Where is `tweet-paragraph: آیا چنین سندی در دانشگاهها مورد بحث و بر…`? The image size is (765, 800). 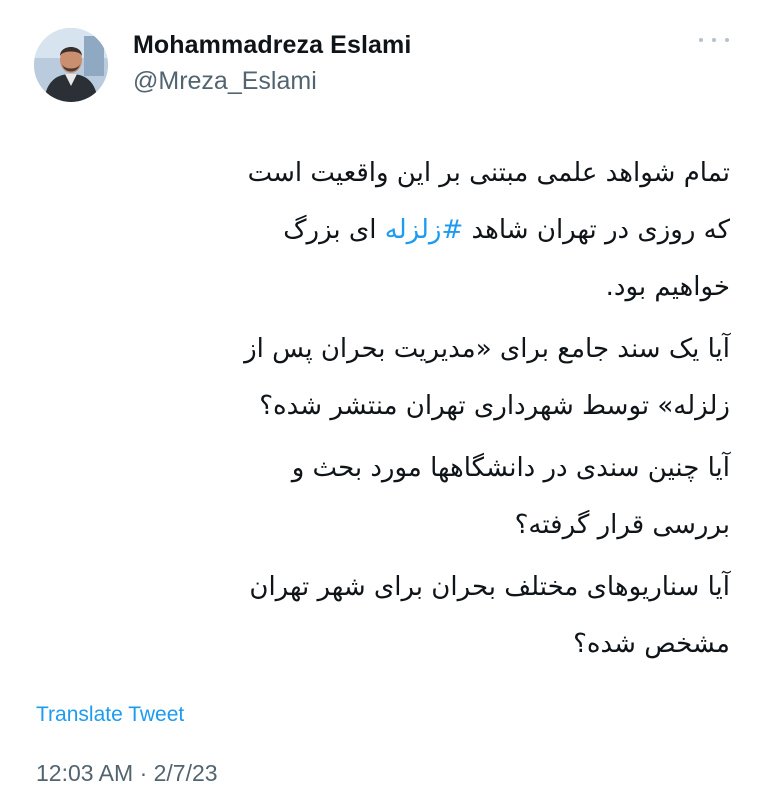 tweet-paragraph: آیا چنین سندی در دانشگاهها مورد بحث و بر… is located at coordinates (383, 497).